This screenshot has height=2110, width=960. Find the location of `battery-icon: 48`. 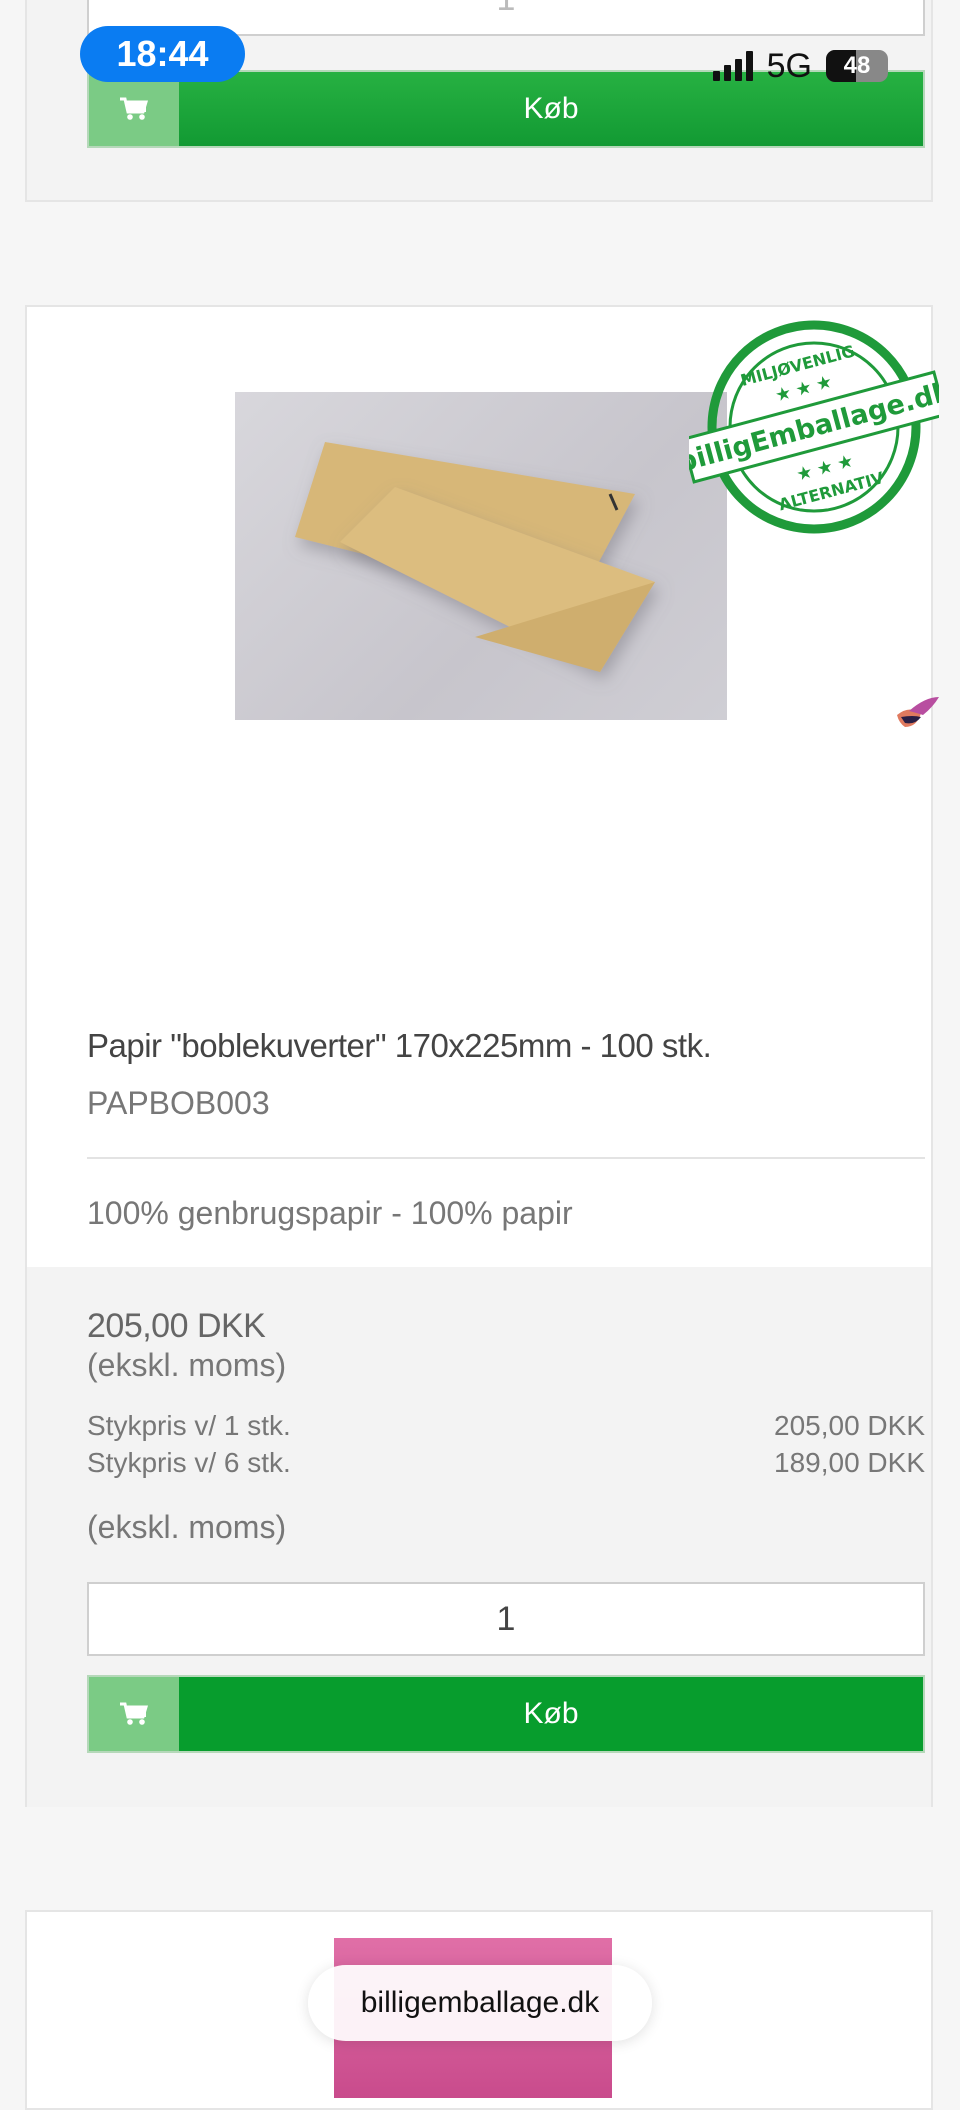

battery-icon: 48 is located at coordinates (857, 66).